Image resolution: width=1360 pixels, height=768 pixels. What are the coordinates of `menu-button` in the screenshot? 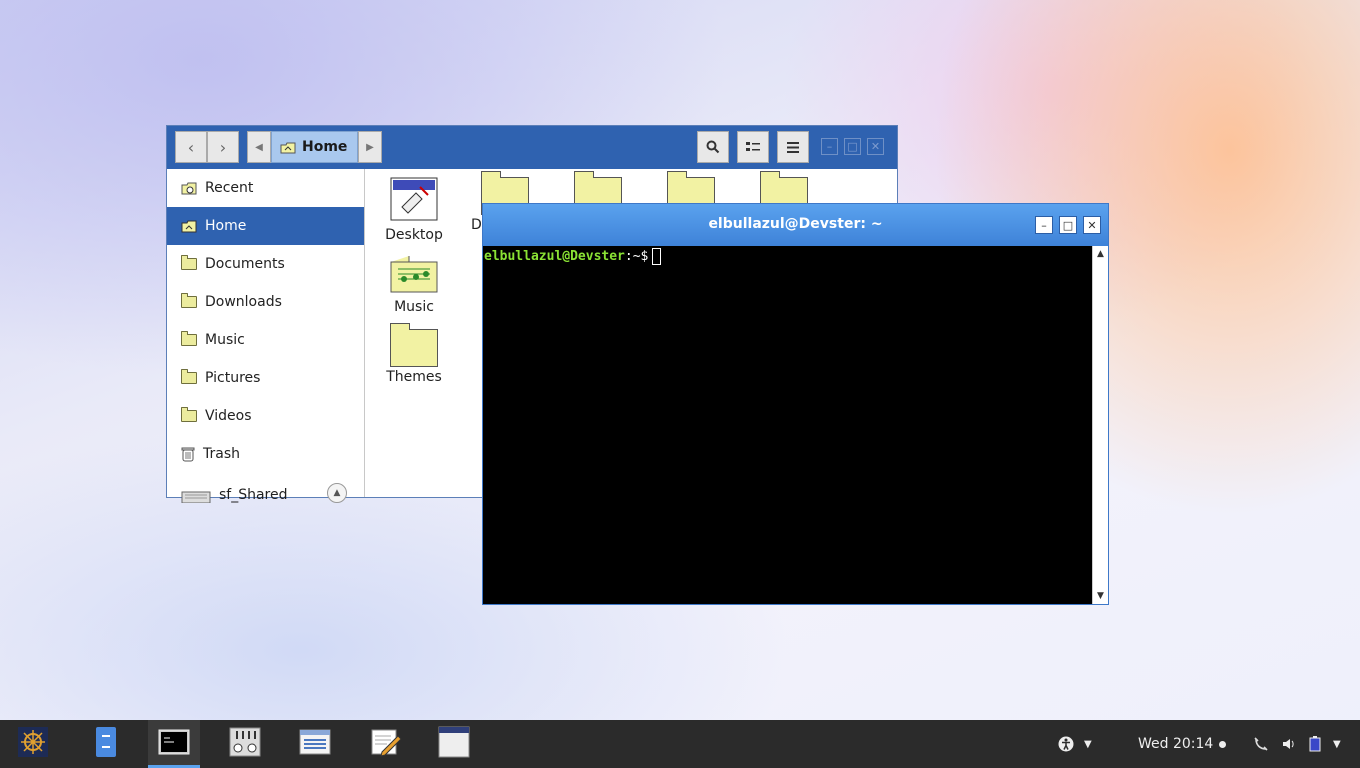 It's located at (793, 147).